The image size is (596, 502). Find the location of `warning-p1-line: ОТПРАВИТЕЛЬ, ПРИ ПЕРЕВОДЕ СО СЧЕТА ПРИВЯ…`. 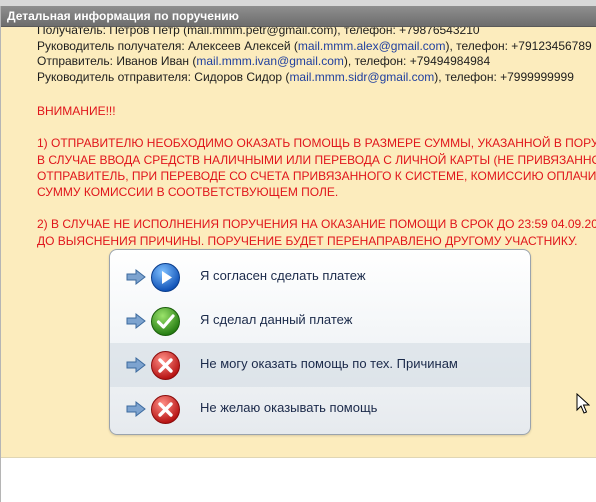

warning-p1-line: ОТПРАВИТЕЛЬ, ПРИ ПЕРЕВОДЕ СО СЧЕТА ПРИВЯ… is located at coordinates (316, 175).